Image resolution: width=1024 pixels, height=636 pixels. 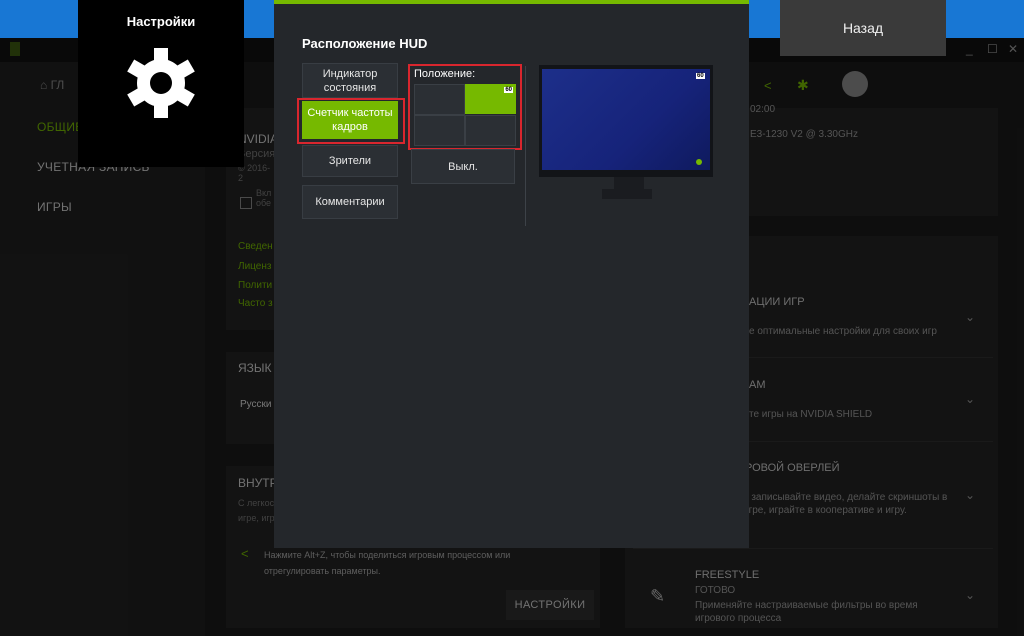 What do you see at coordinates (863, 28) in the screenshot?
I see `back-button: Назад` at bounding box center [863, 28].